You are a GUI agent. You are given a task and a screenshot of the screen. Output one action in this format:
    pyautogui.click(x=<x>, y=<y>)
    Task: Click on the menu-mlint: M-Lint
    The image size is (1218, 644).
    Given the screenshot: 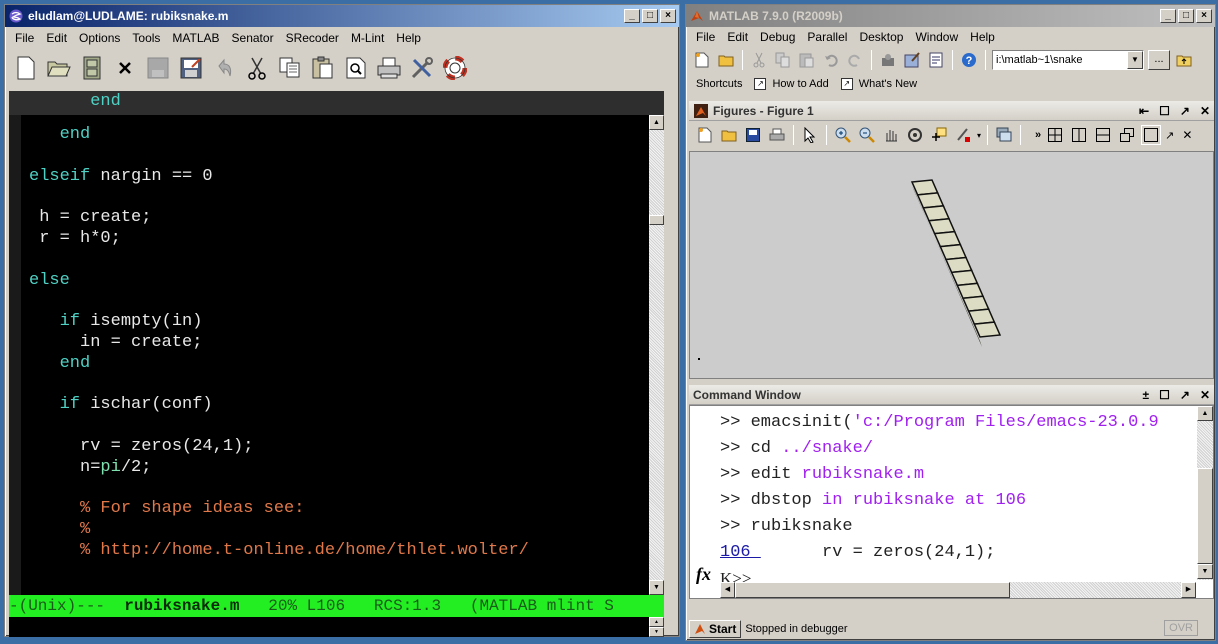 What is the action you would take?
    pyautogui.click(x=367, y=38)
    